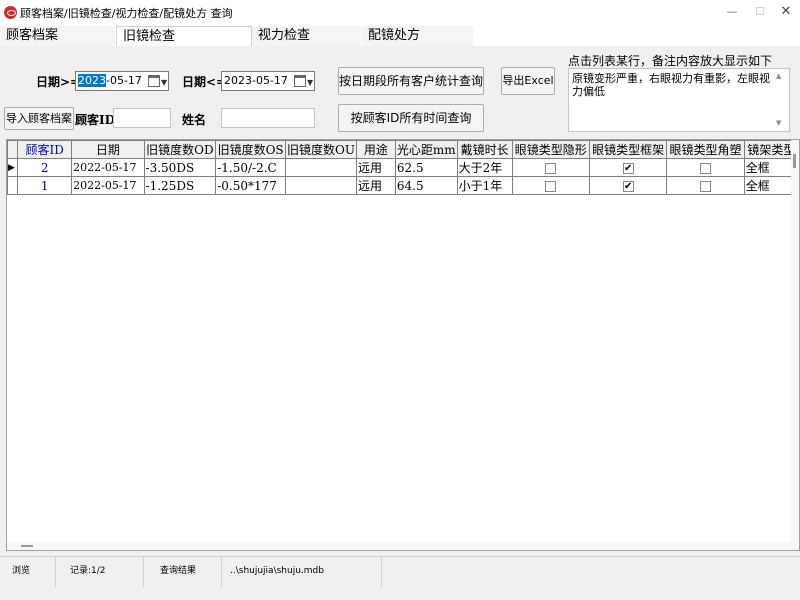 This screenshot has height=600, width=800. I want to click on date-from-picker: 2023-05-17 ▼, so click(122, 81).